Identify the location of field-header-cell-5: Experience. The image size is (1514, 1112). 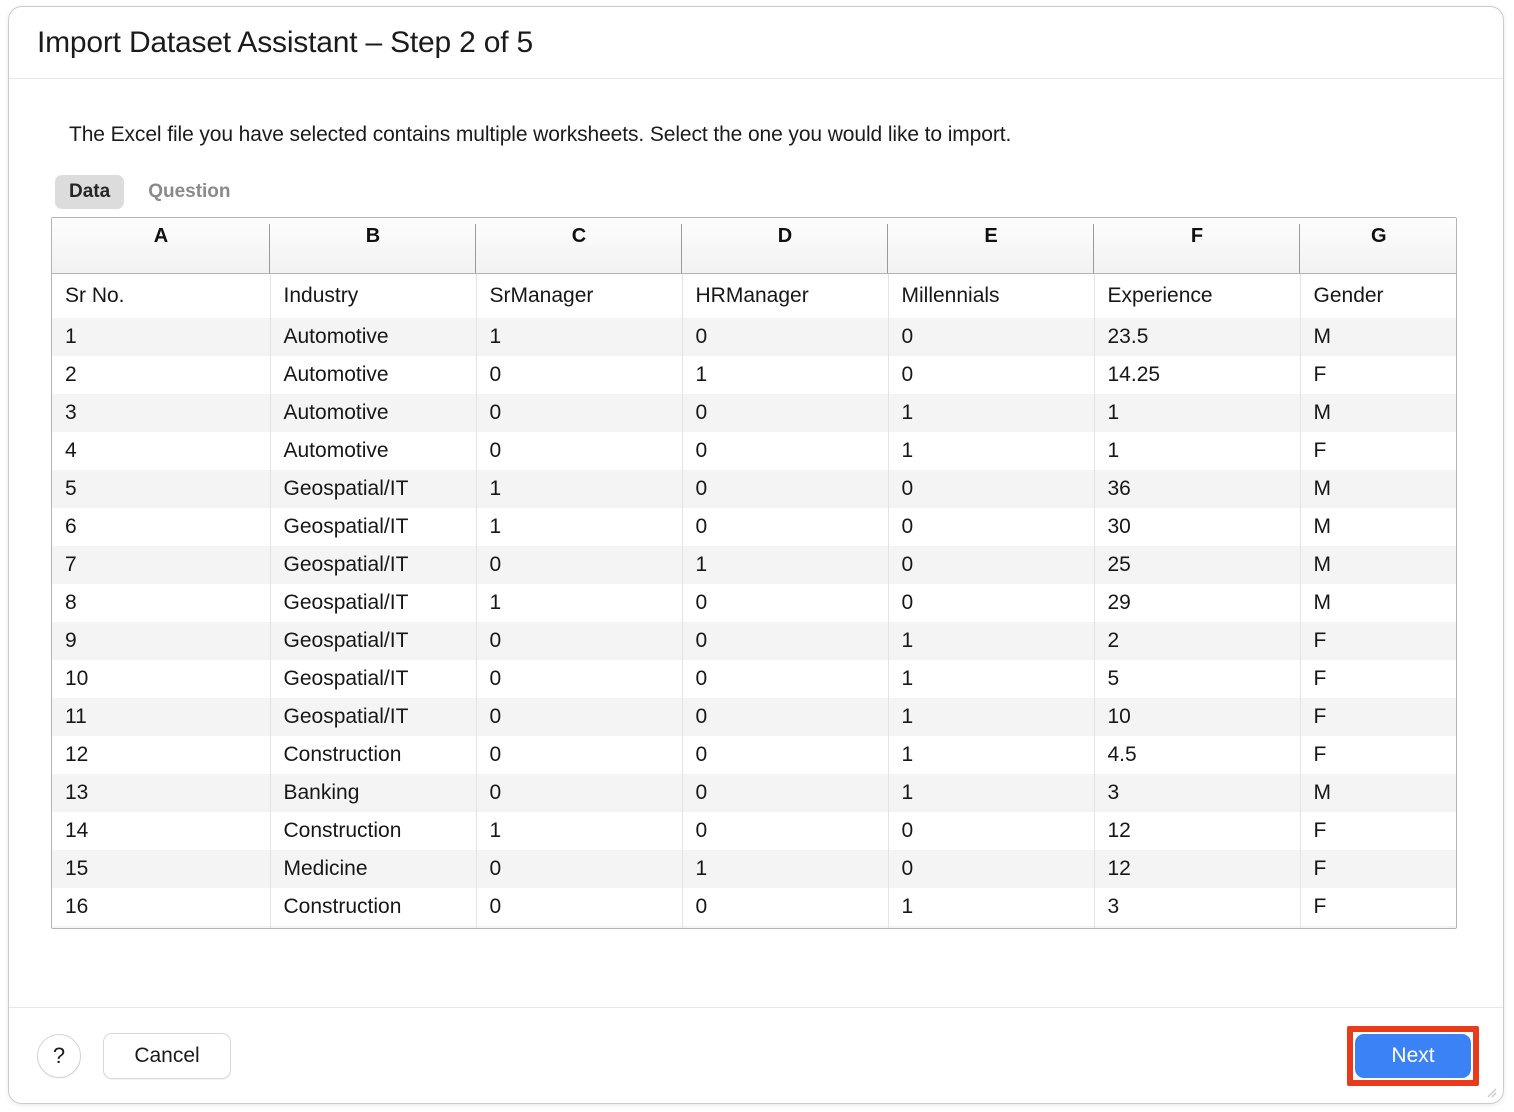
(1197, 295).